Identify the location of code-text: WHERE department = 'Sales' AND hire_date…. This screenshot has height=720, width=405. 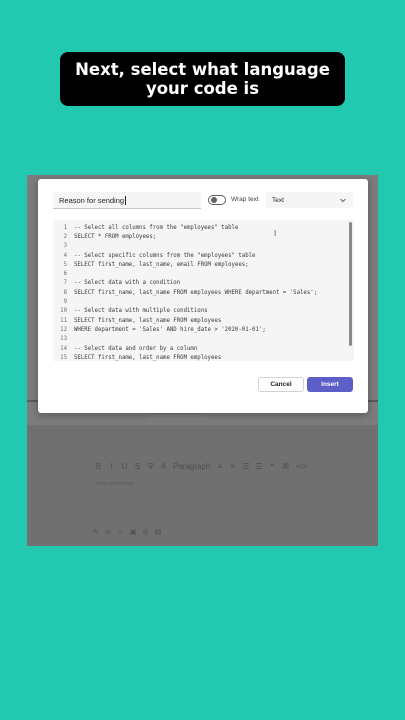
(170, 329).